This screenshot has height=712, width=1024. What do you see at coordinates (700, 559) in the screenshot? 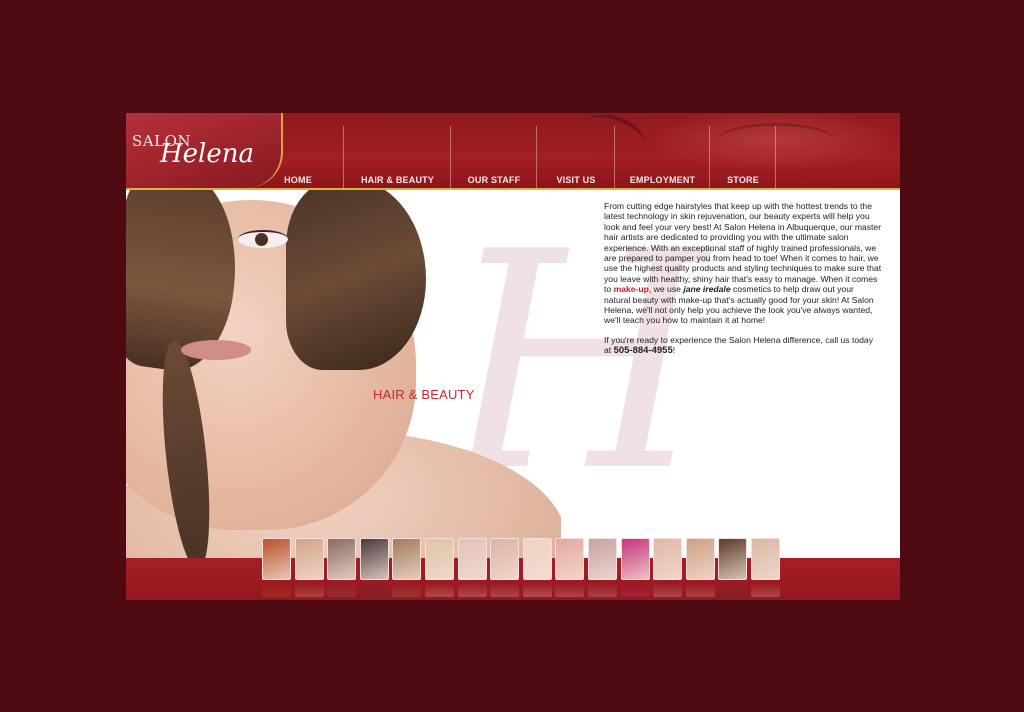
I see `thumb-woman-face` at bounding box center [700, 559].